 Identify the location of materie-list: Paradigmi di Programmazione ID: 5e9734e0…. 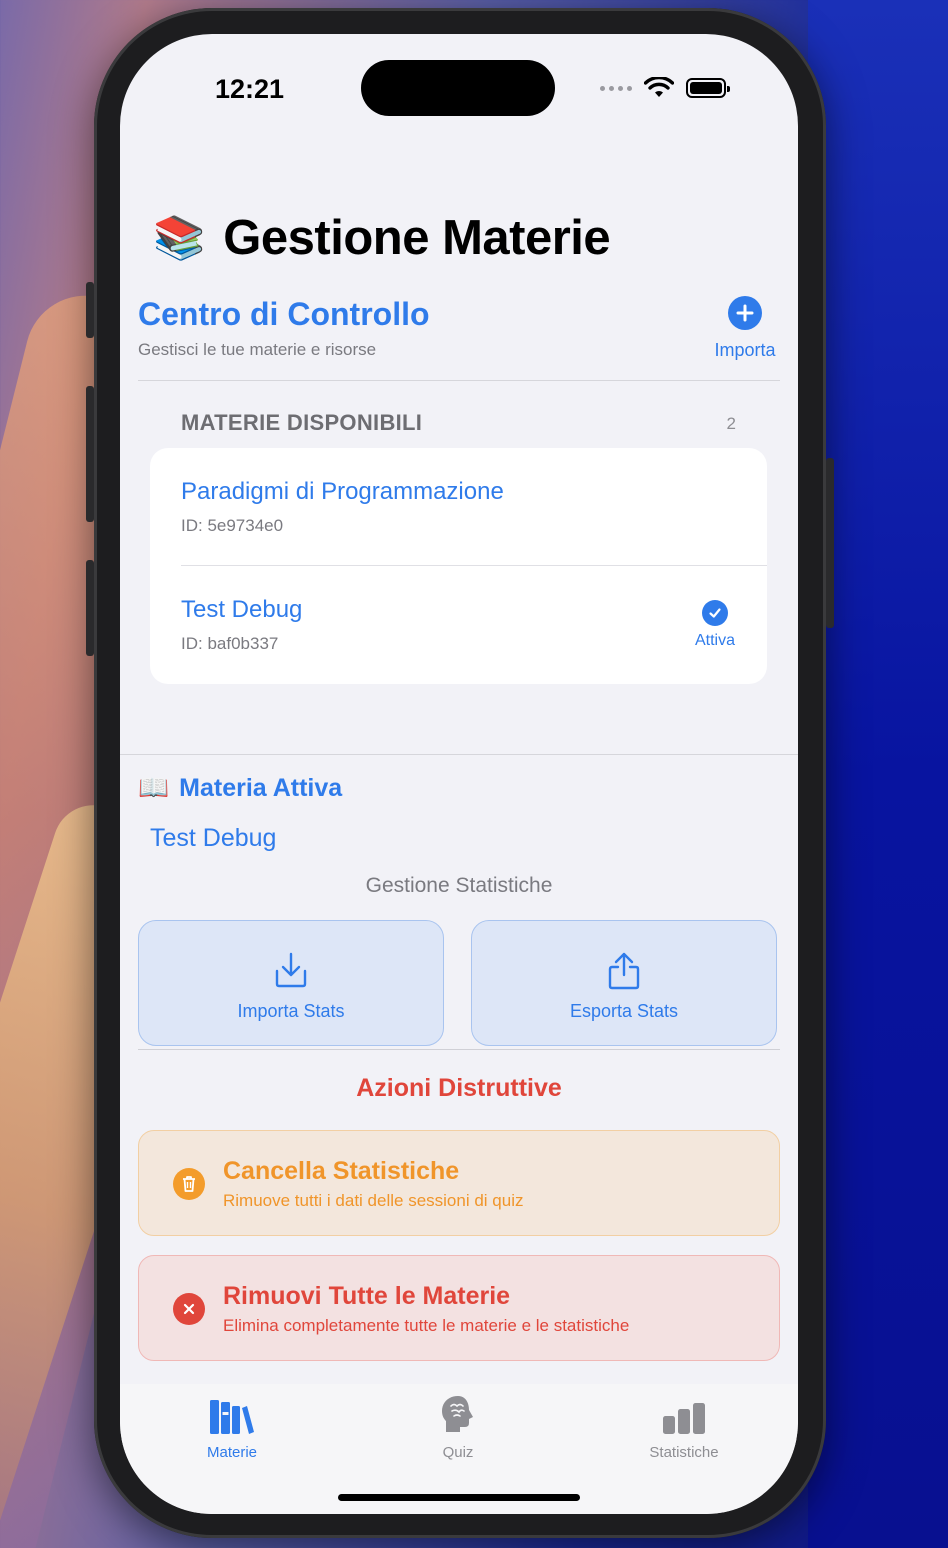
(458, 566).